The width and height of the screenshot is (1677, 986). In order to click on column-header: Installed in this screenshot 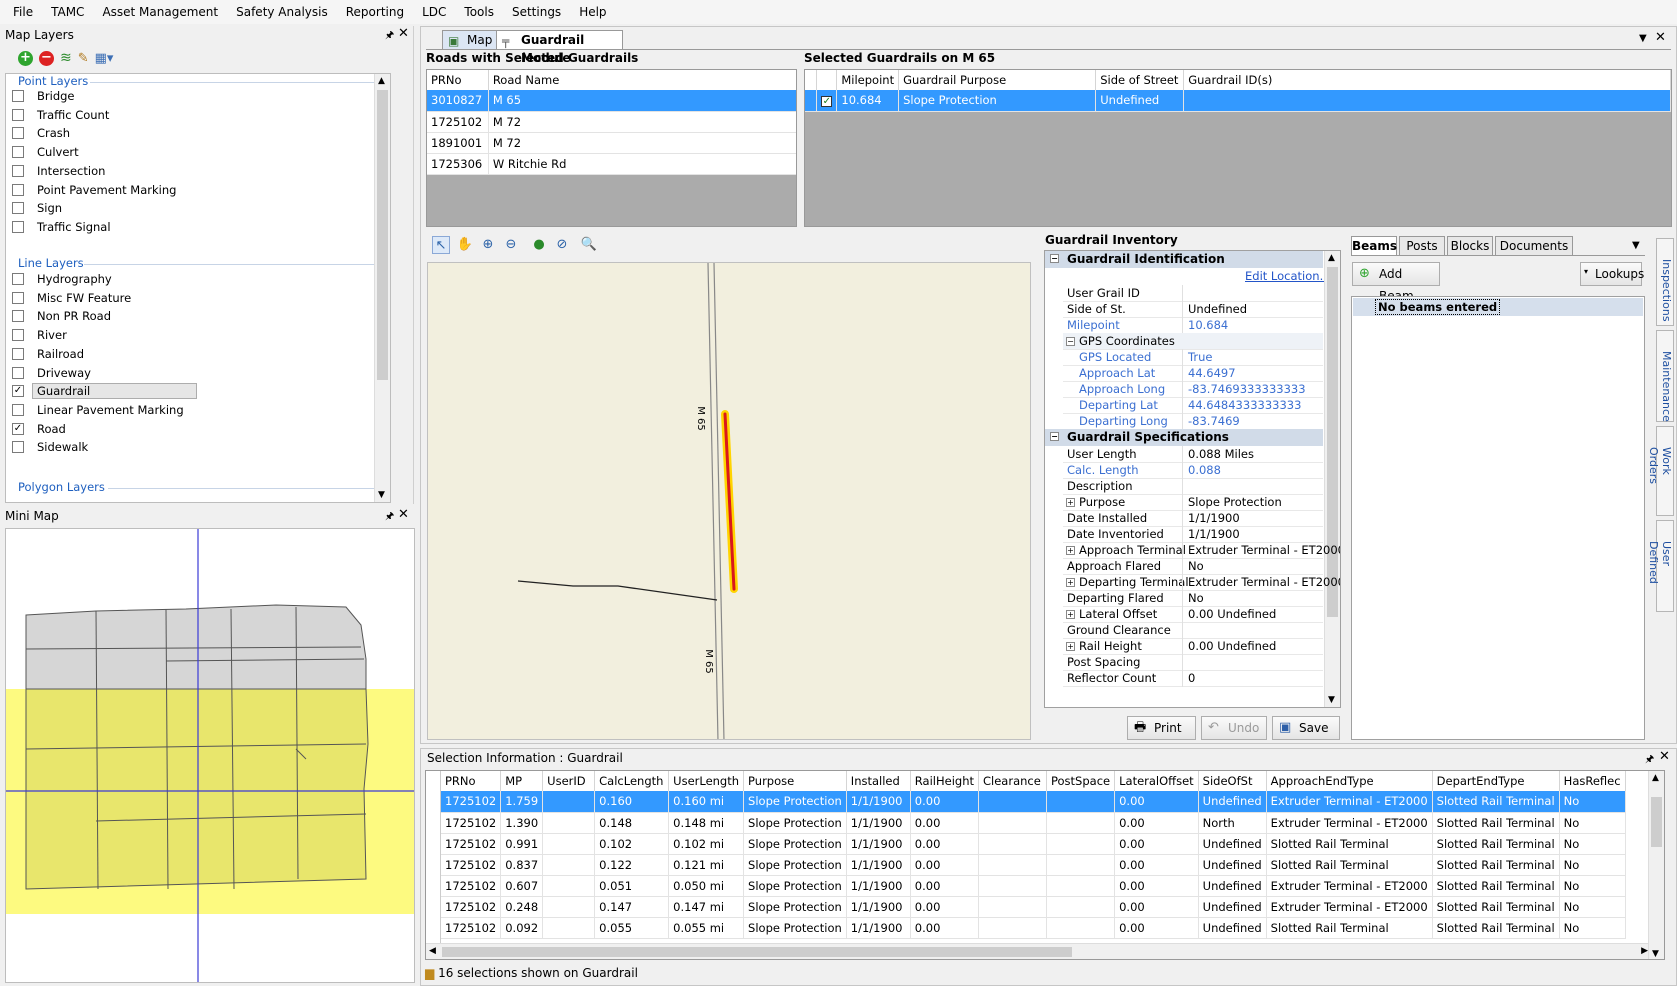, I will do `click(878, 781)`.